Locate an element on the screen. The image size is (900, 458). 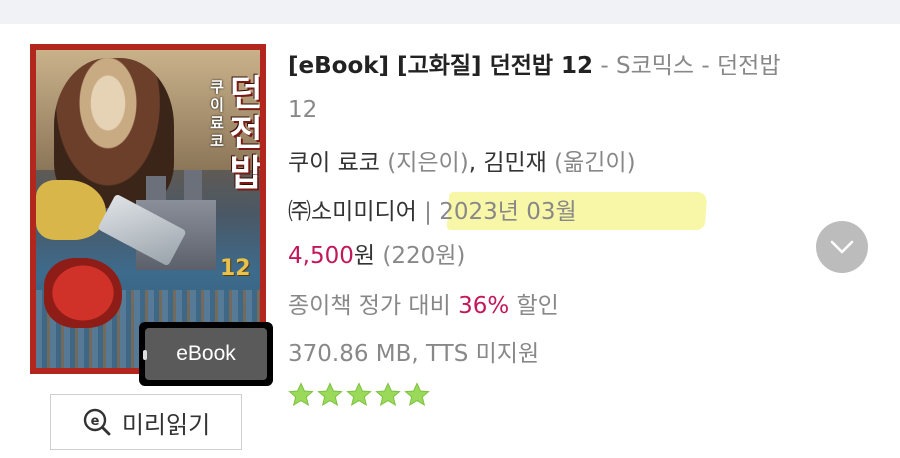
author-role-2: (옮긴이) is located at coordinates (595, 163).